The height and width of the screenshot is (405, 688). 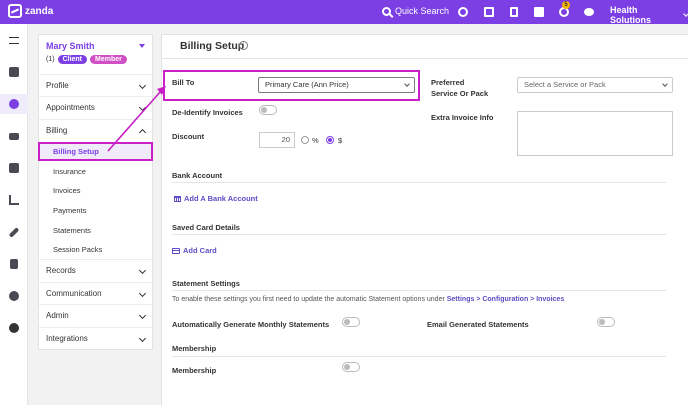 What do you see at coordinates (630, 15) in the screenshot?
I see `org-name: Health Solutions` at bounding box center [630, 15].